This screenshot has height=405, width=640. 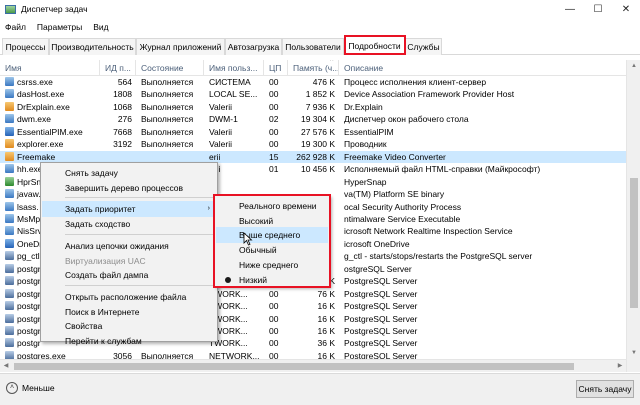 What do you see at coordinates (570, 9) in the screenshot?
I see `minimize-button: —` at bounding box center [570, 9].